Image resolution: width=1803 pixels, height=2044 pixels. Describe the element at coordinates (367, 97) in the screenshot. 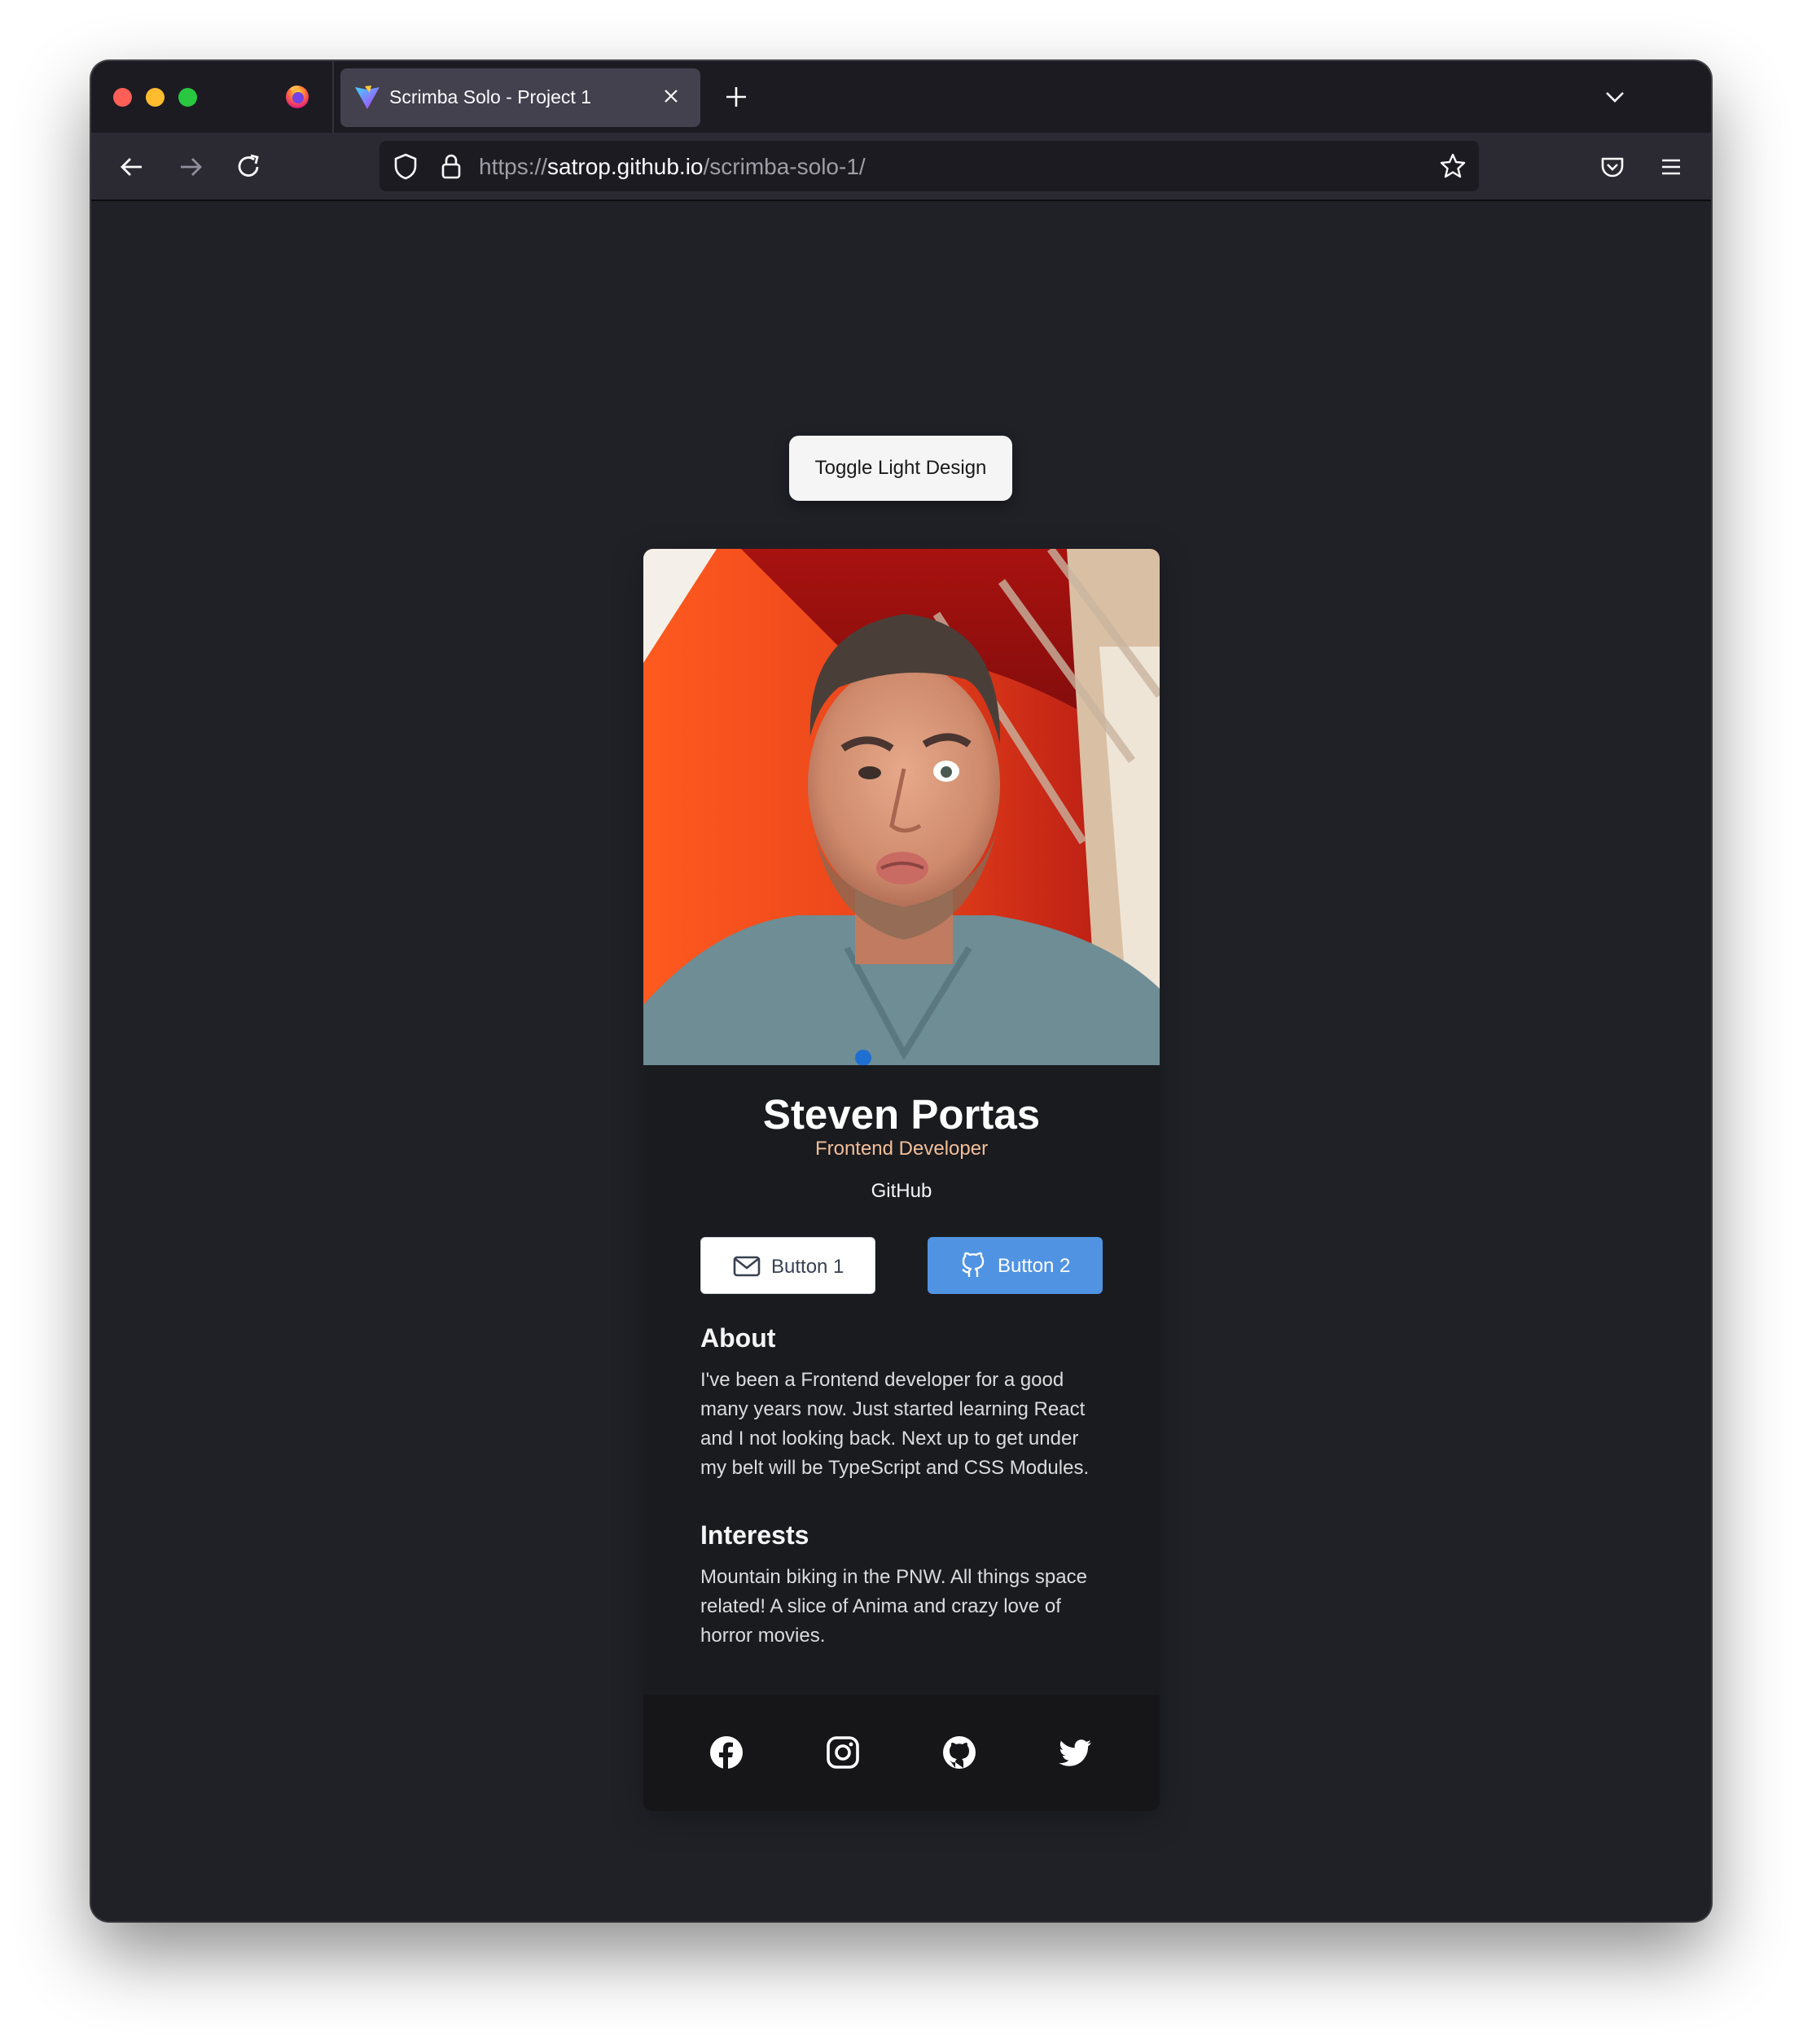

I see `vite-favicon-icon` at that location.